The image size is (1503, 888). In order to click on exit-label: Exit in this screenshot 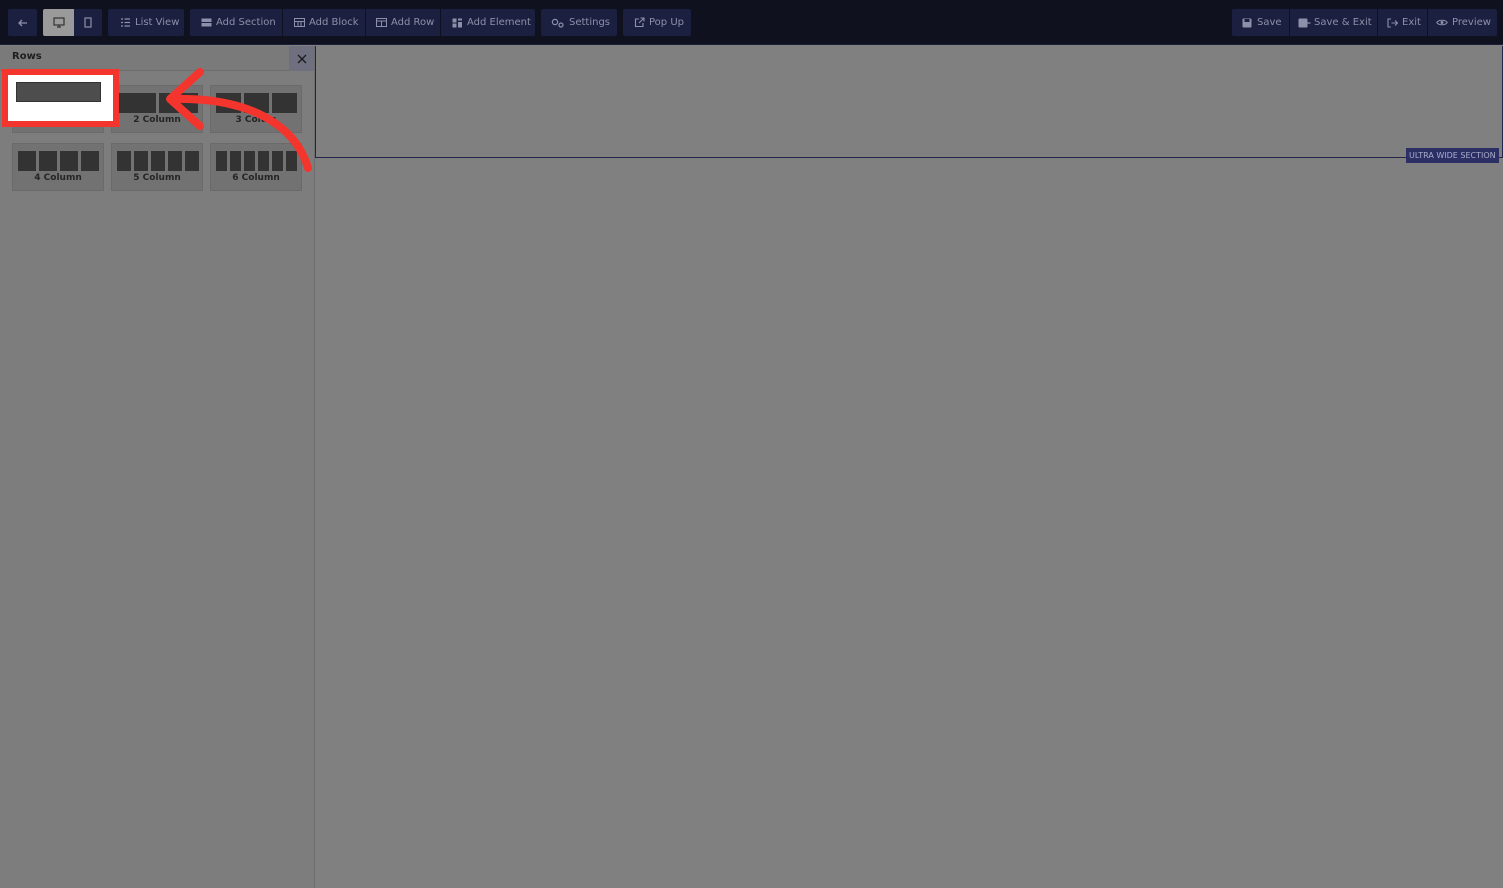, I will do `click(1411, 22)`.